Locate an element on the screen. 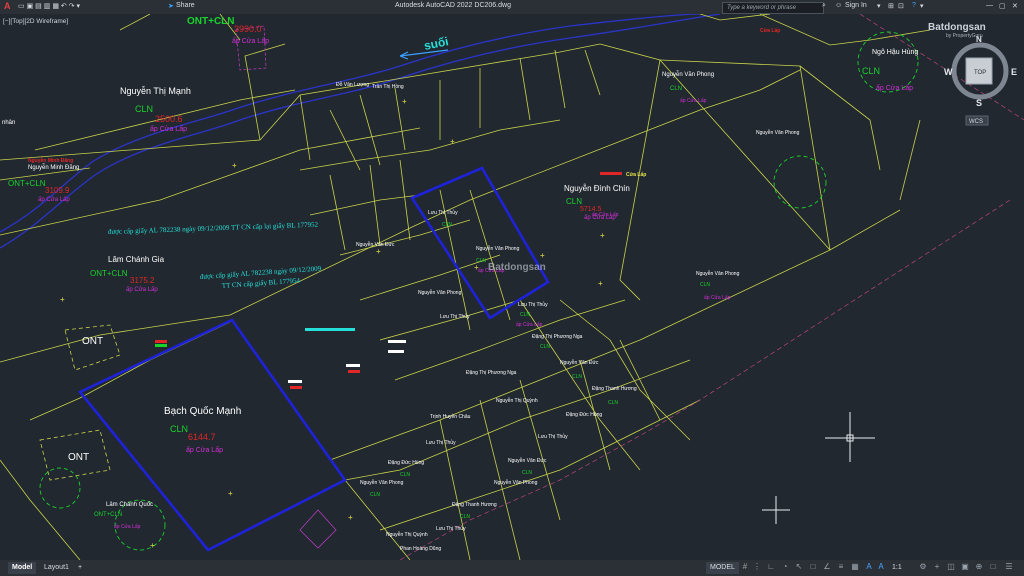 The width and height of the screenshot is (1024, 576). minimize-icon: — is located at coordinates (989, 5).